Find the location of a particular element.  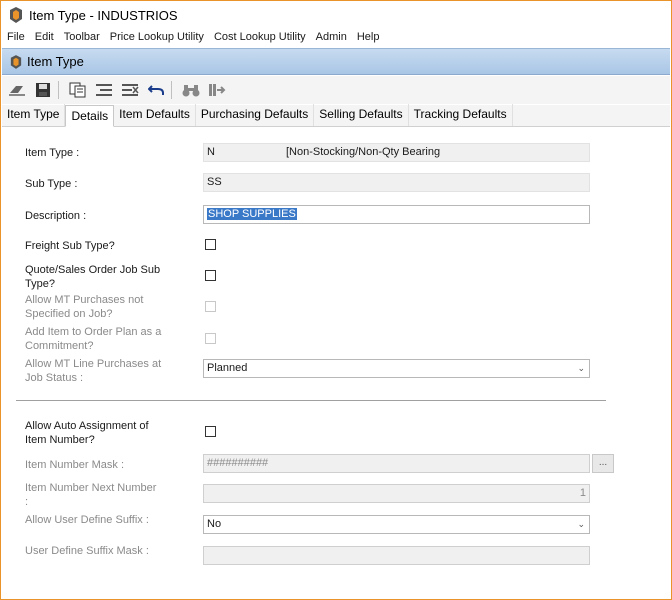

allow-auto-assignment-label-line2: Item Number? is located at coordinates (60, 440).